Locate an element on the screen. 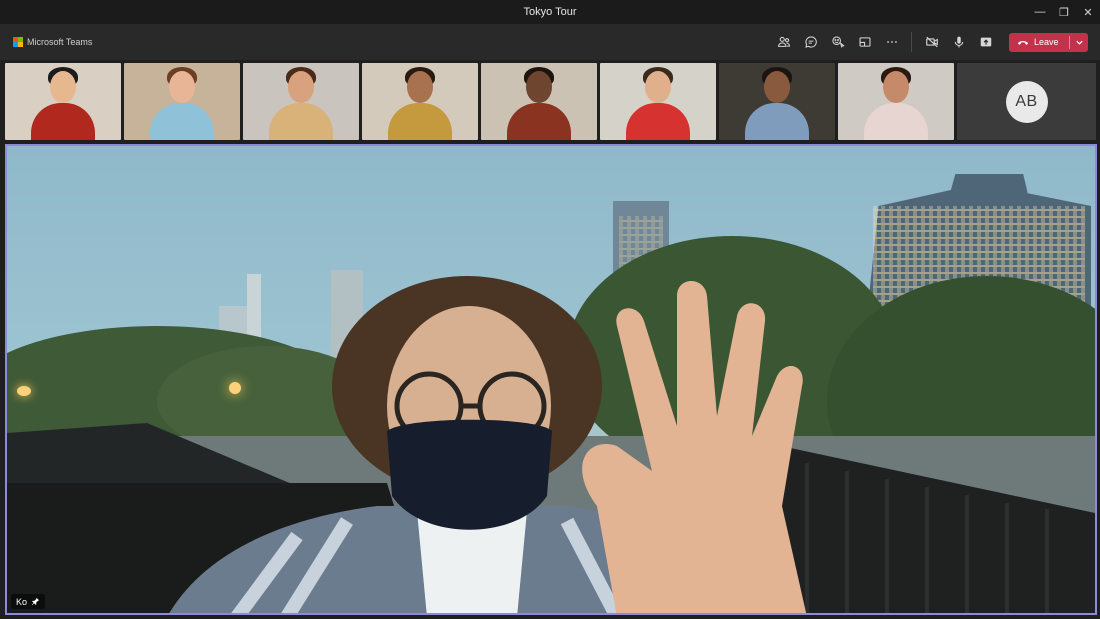 This screenshot has height=619, width=1100. maximize-button: ❐ is located at coordinates (1064, 12).